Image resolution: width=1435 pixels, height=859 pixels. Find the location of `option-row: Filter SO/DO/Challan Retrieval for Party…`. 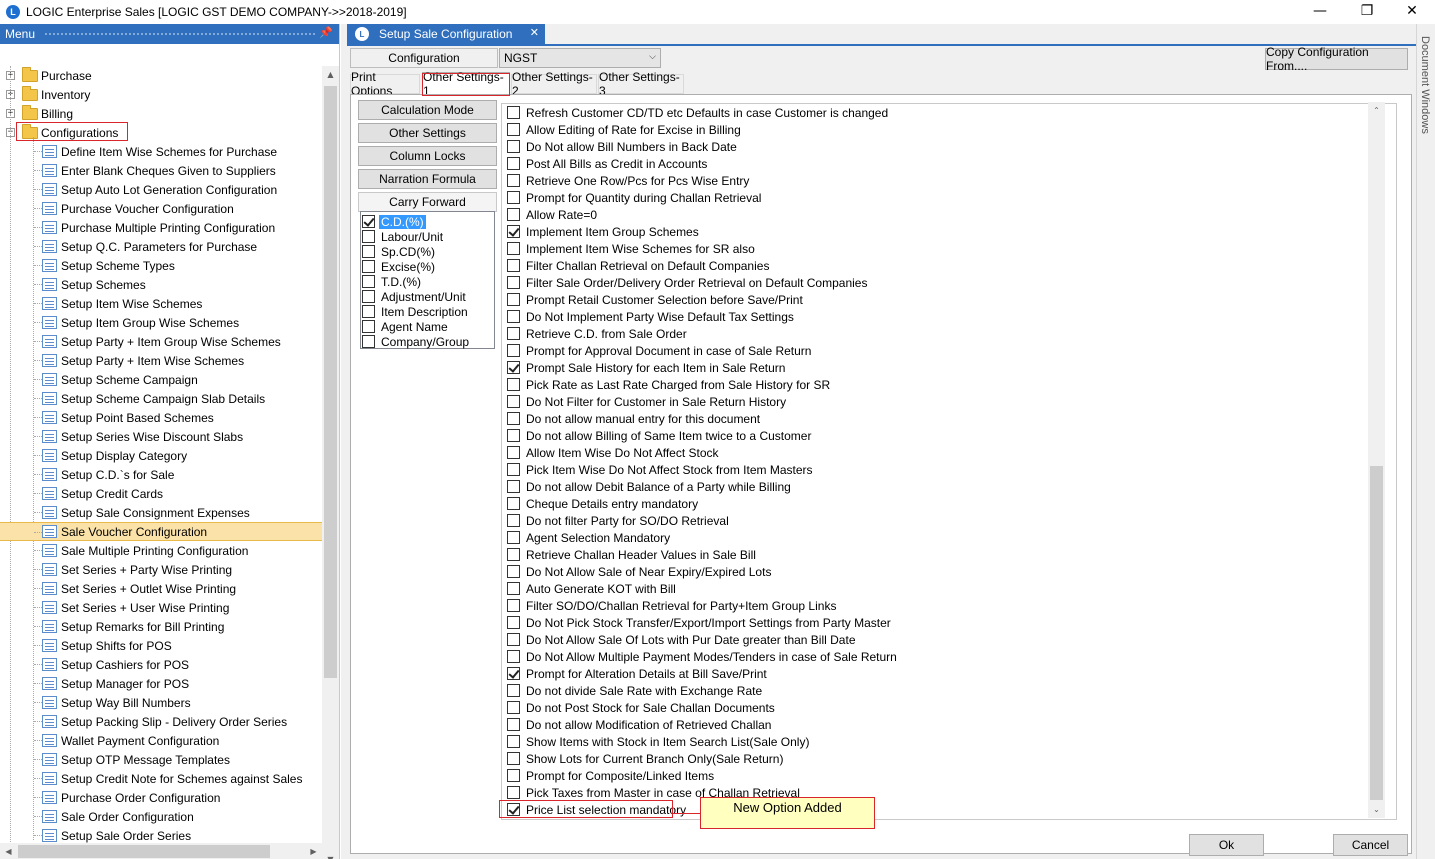

option-row: Filter SO/DO/Challan Retrieval for Party… is located at coordinates (671, 605).